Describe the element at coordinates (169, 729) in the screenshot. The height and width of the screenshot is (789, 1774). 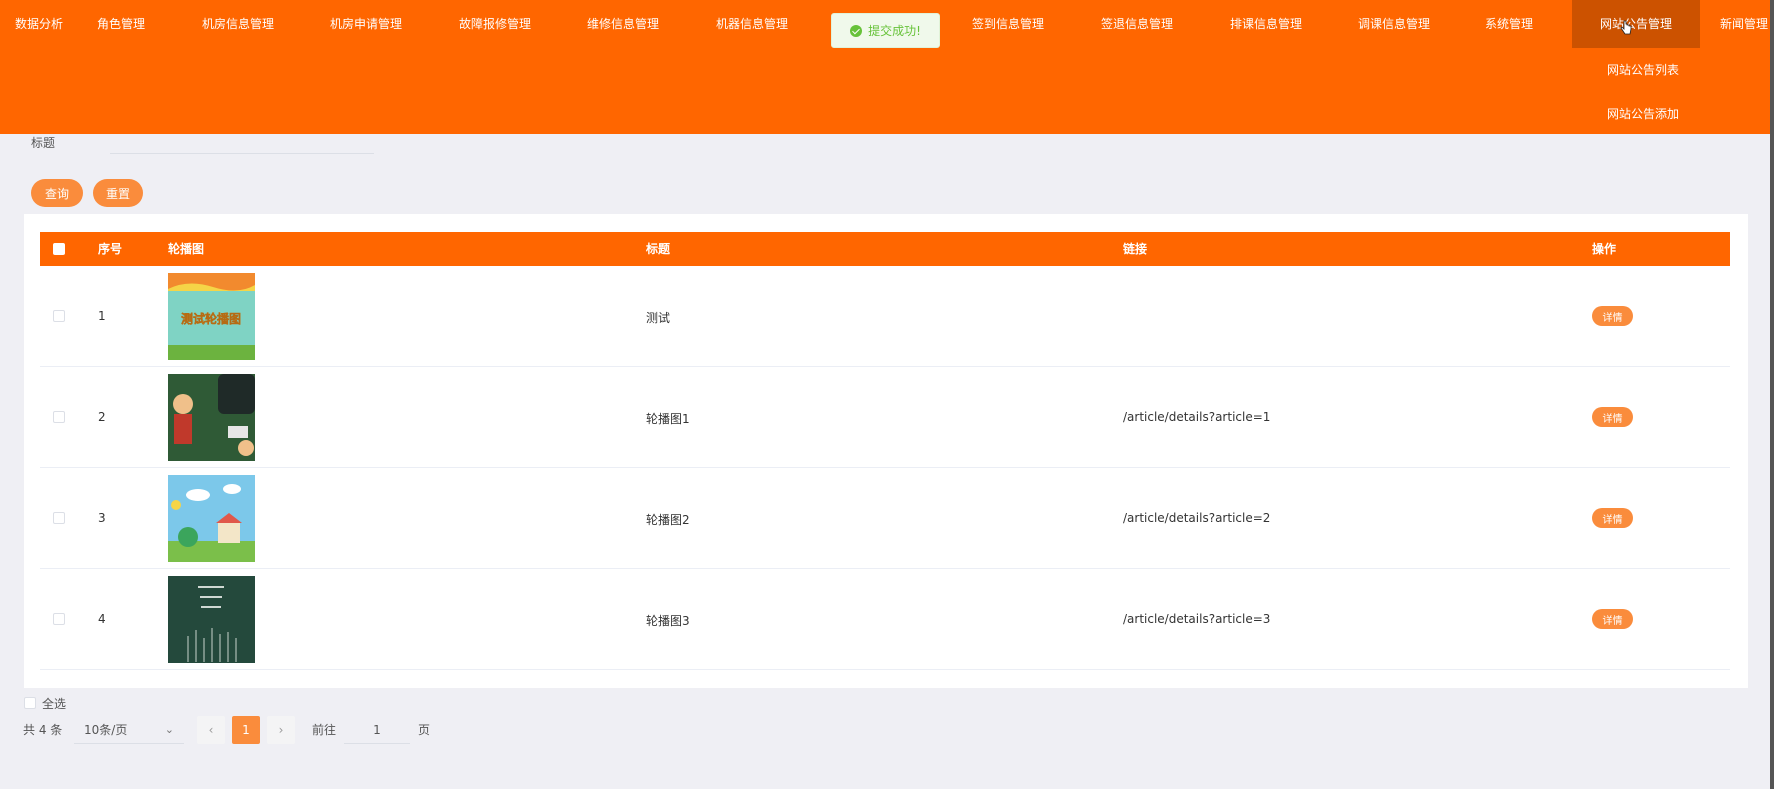
I see `chevron-down-icon: ⌄` at that location.